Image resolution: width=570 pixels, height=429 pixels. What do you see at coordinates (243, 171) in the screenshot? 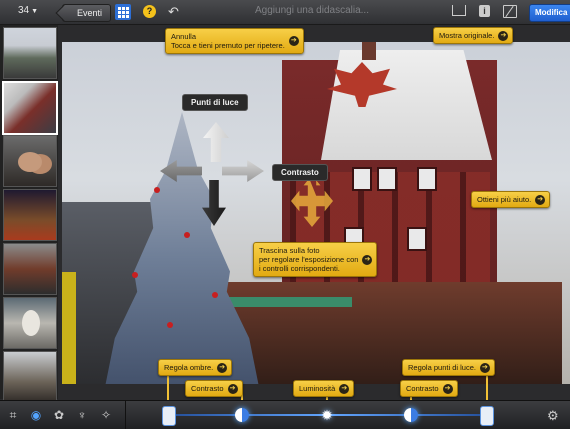
I see `arrow-right-icon` at bounding box center [243, 171].